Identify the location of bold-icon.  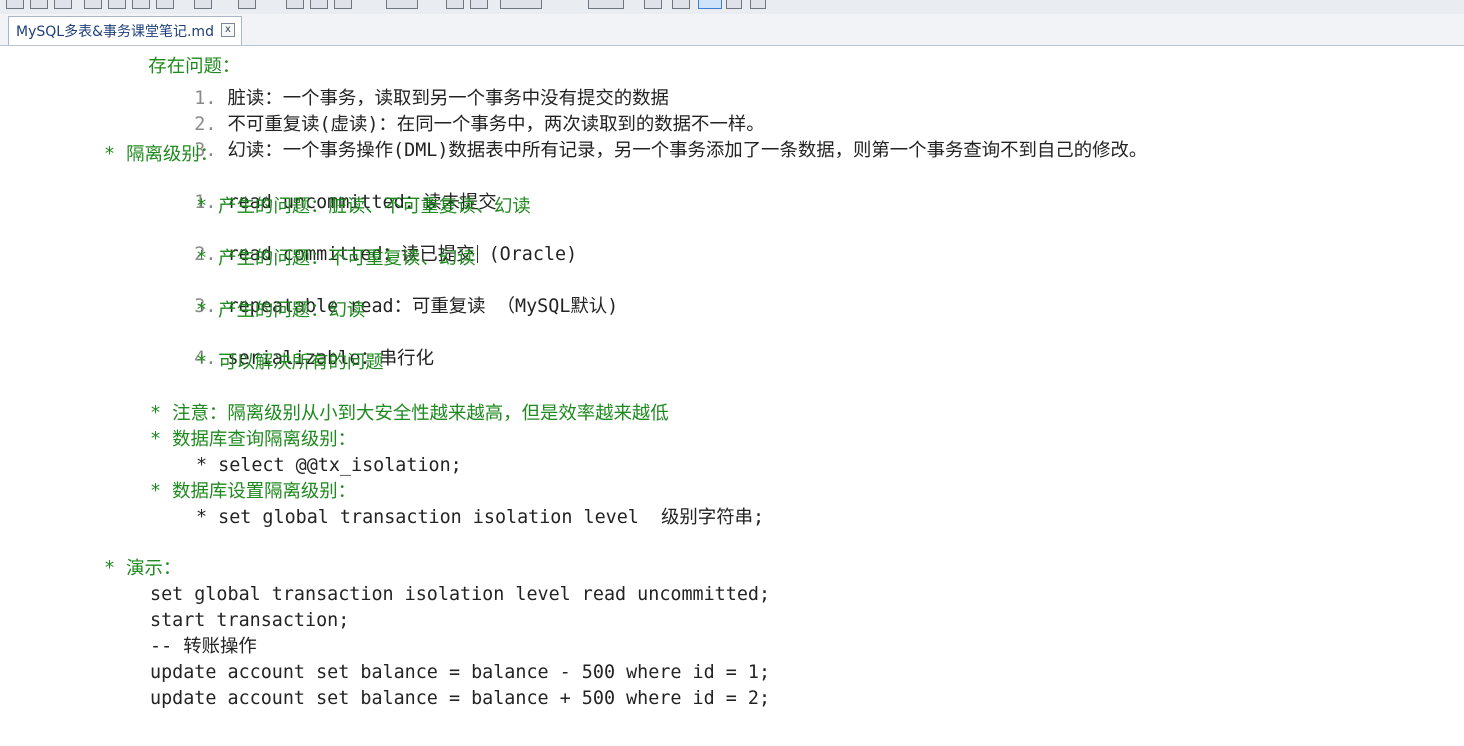
(203, 4).